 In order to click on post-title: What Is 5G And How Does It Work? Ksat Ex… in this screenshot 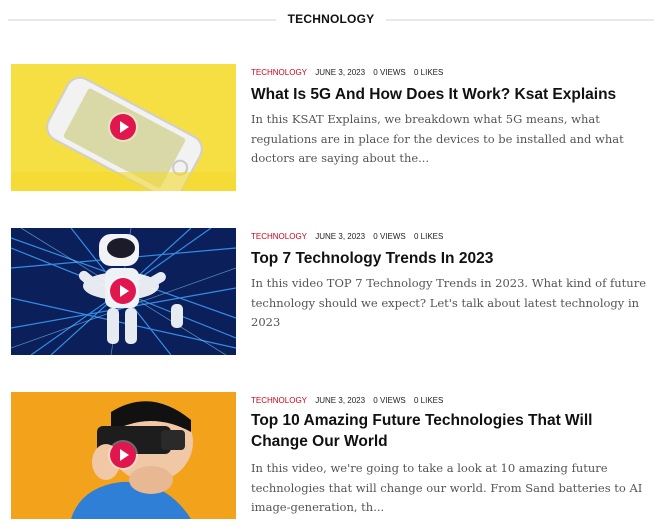, I will do `click(451, 94)`.